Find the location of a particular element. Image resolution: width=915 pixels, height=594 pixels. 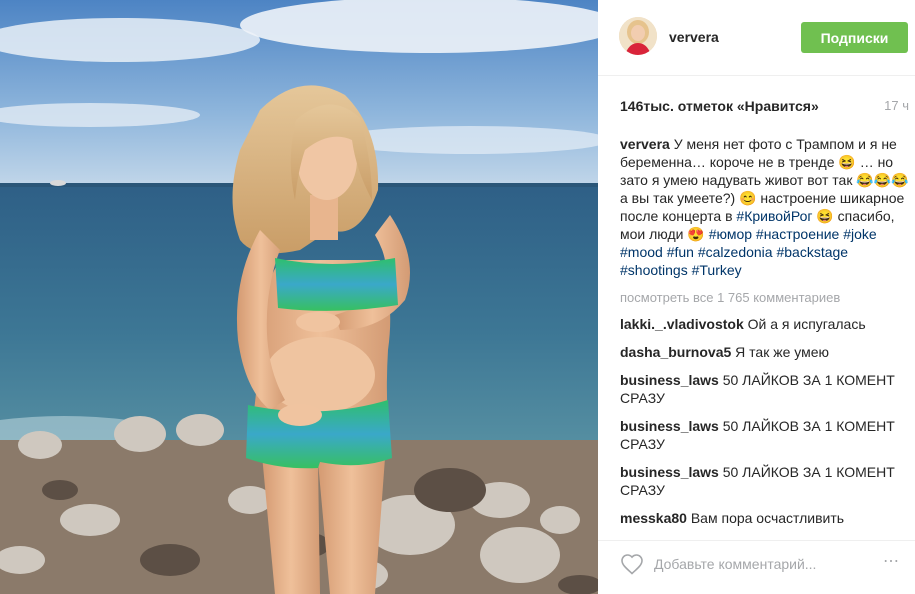

avatar is located at coordinates (638, 36).